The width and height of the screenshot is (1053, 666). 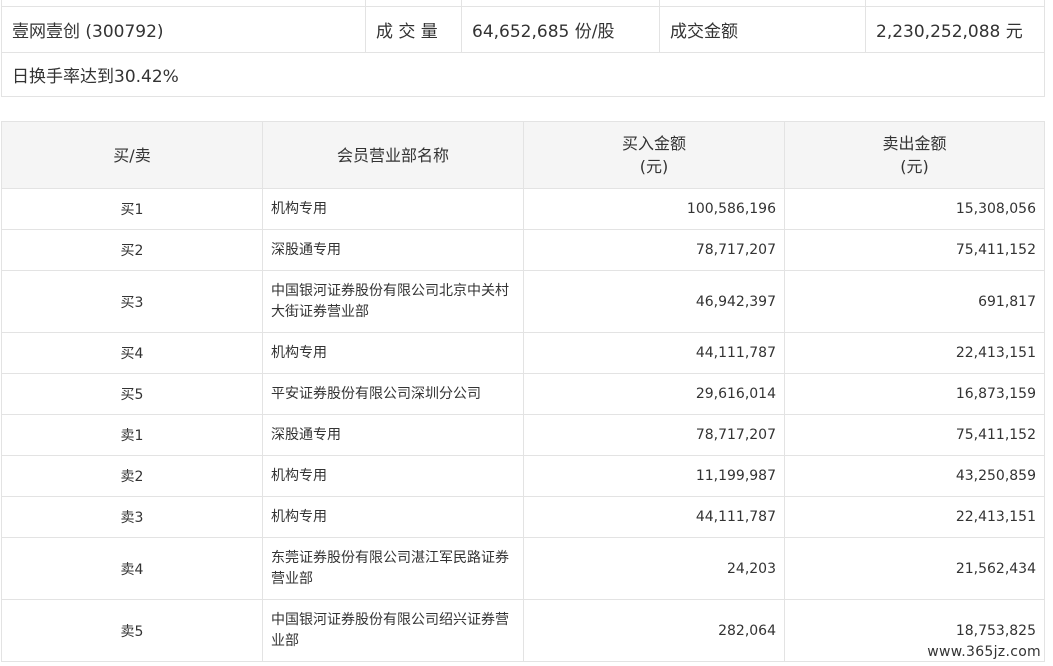 What do you see at coordinates (132, 301) in the screenshot?
I see `side-cell: 买3` at bounding box center [132, 301].